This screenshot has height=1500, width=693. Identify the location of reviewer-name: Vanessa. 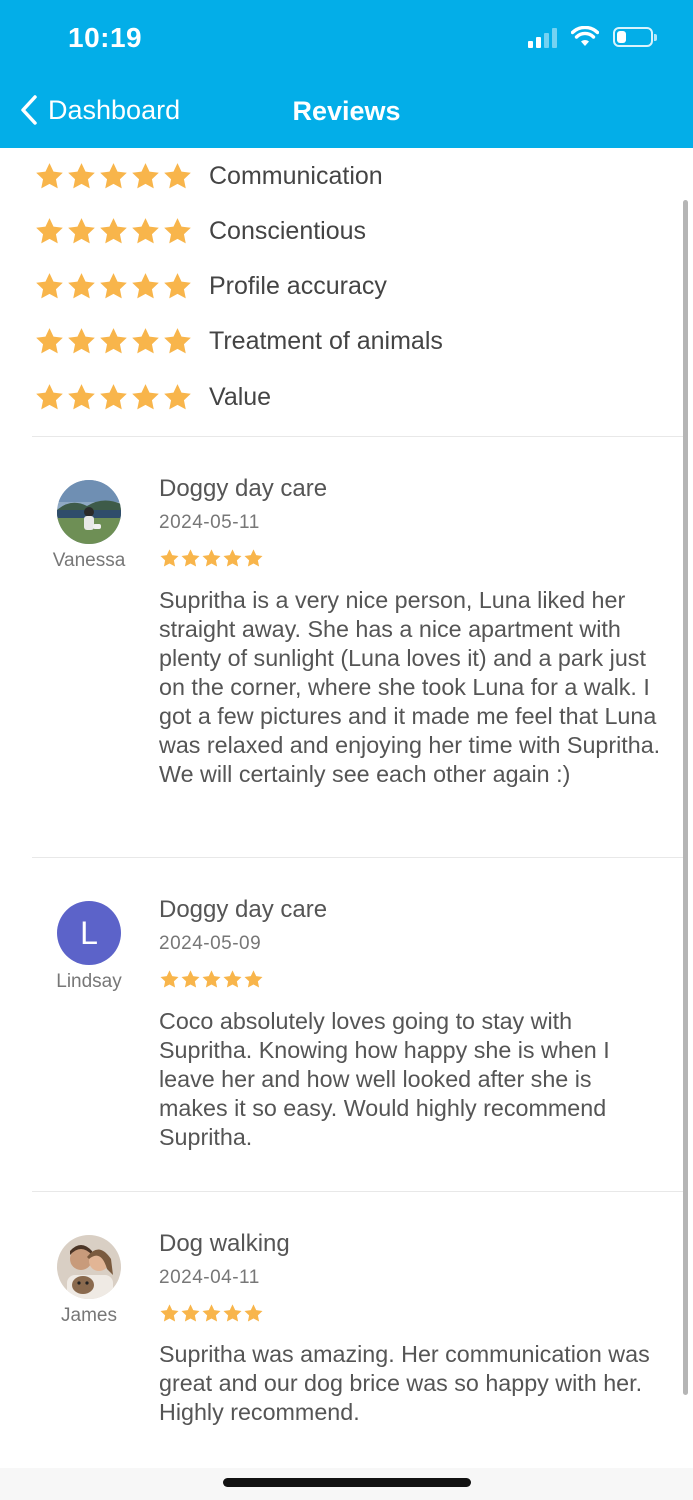
(89, 560).